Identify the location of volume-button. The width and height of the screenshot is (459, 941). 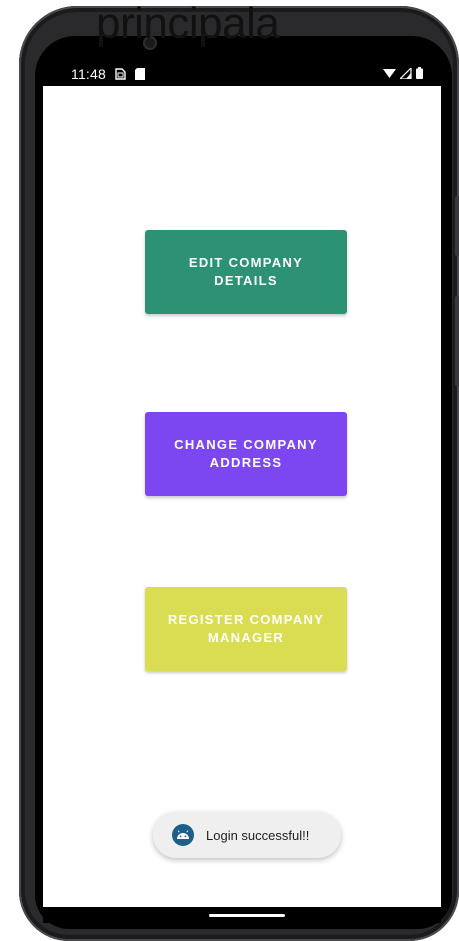
(457, 226).